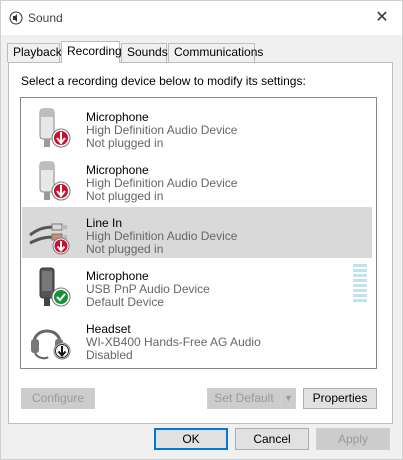 Image resolution: width=403 pixels, height=460 pixels. What do you see at coordinates (125, 302) in the screenshot?
I see `device-status: Default Device` at bounding box center [125, 302].